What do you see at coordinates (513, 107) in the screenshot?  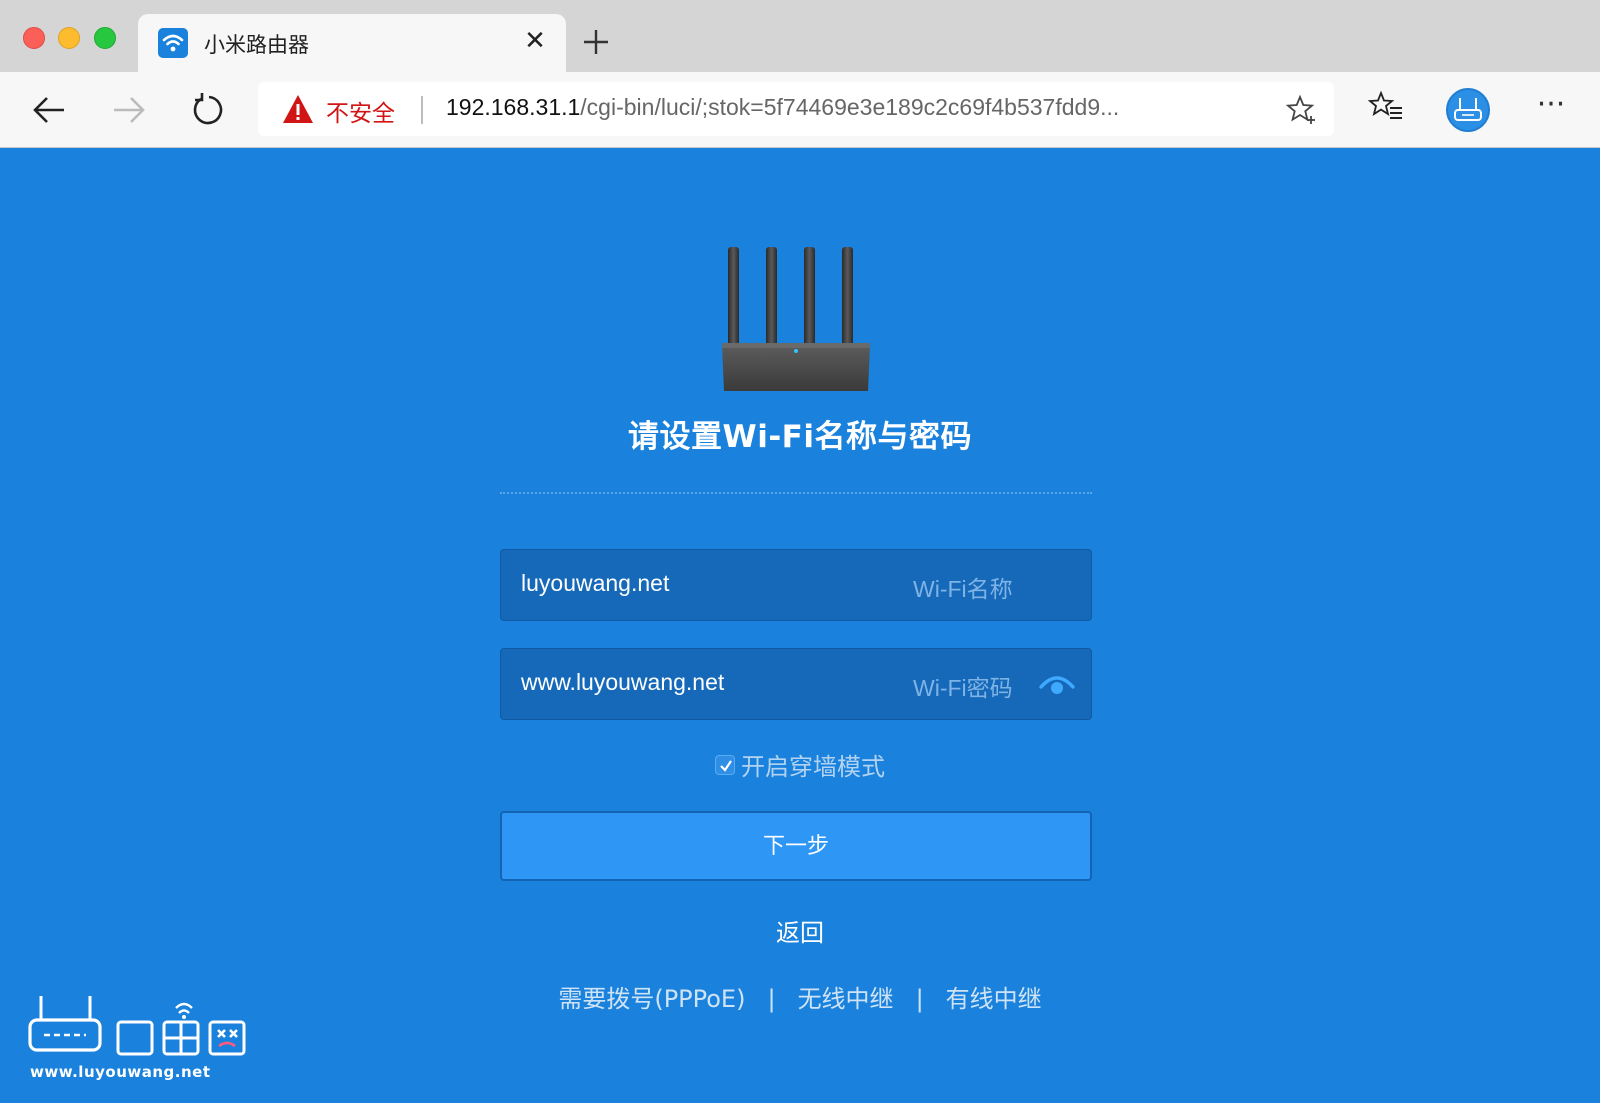 I see `url-host: 192.168.31.1` at bounding box center [513, 107].